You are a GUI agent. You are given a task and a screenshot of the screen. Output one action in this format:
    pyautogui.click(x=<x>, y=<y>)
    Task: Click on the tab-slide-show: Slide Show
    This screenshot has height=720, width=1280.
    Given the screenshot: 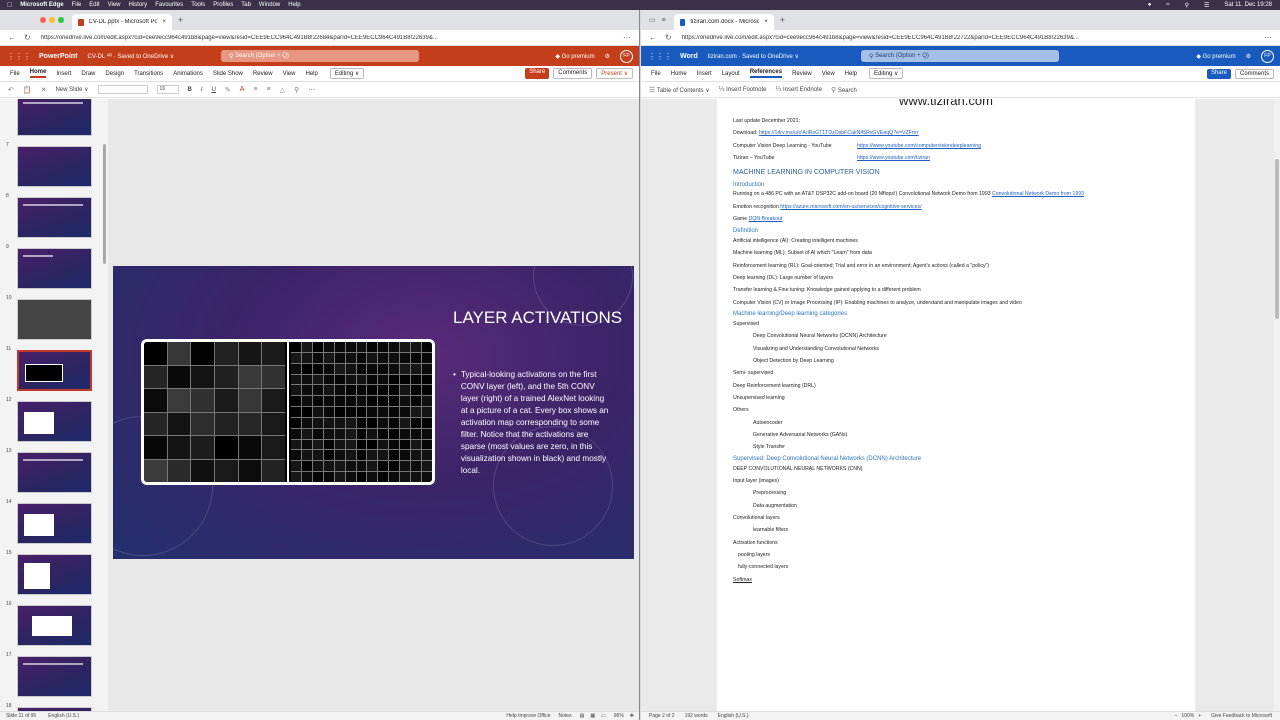 What is the action you would take?
    pyautogui.click(x=228, y=74)
    